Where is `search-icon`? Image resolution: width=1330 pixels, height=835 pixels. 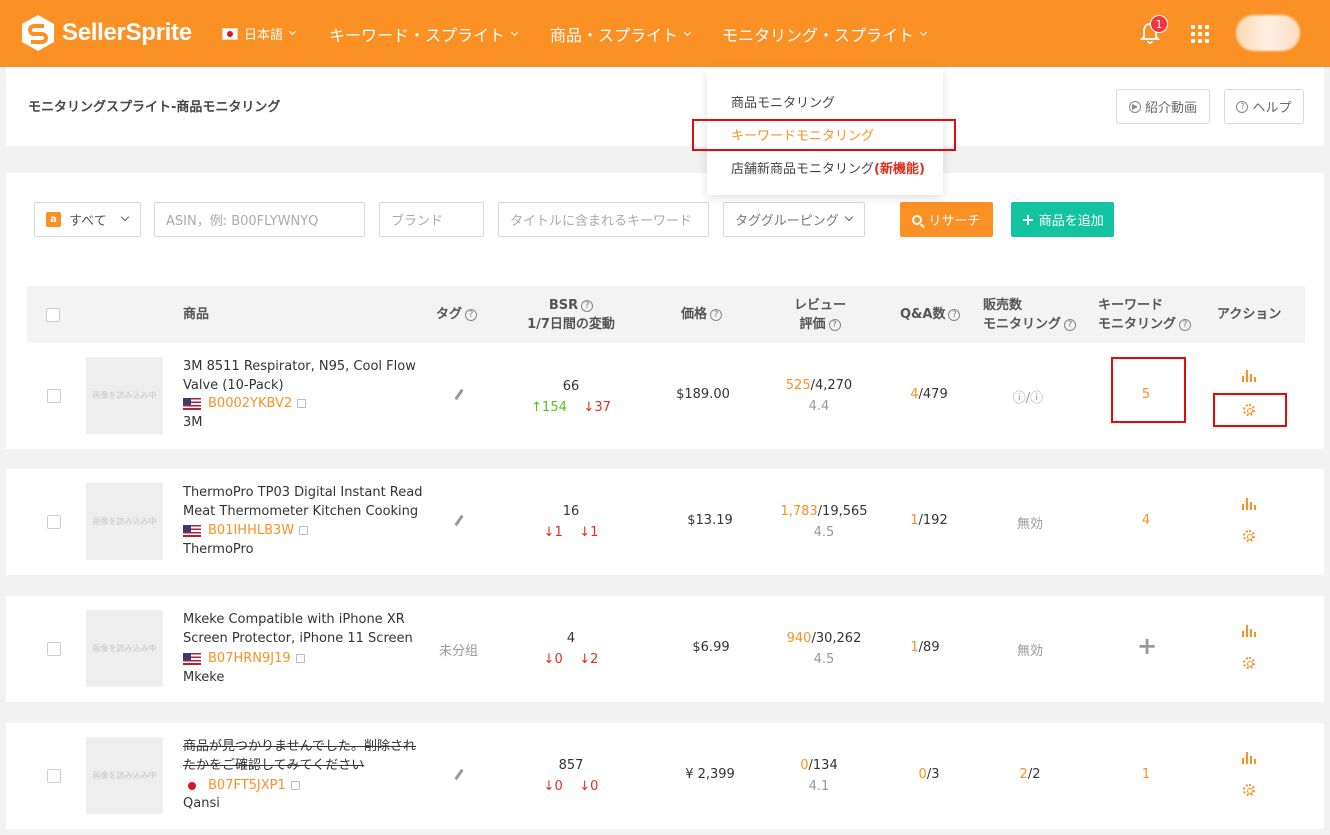
search-icon is located at coordinates (917, 219).